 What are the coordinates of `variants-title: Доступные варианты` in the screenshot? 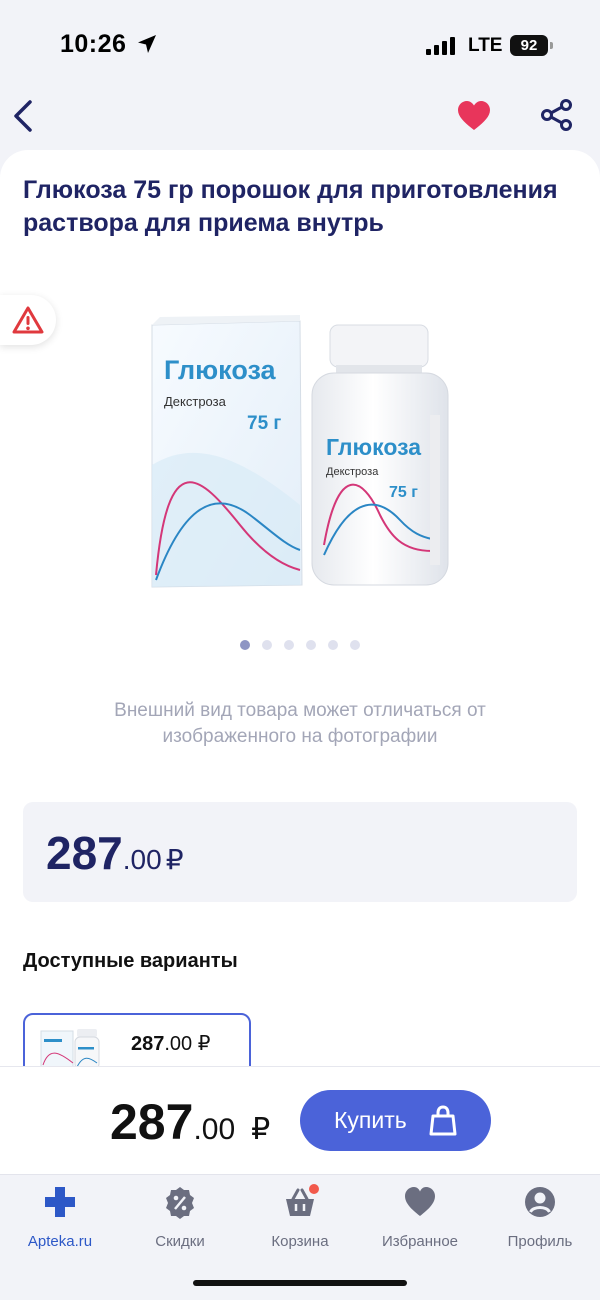 It's located at (130, 961).